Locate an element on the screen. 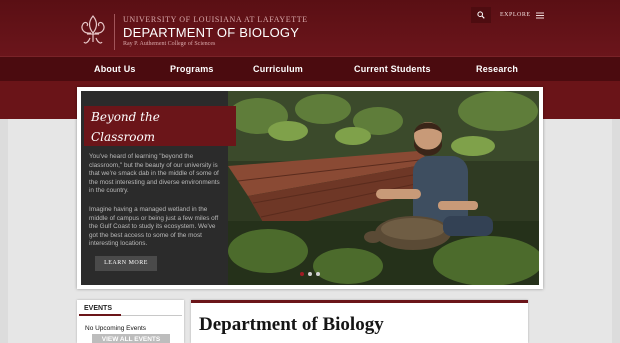 This screenshot has height=343, width=620. hero-title-line2: Classroom is located at coordinates (123, 137).